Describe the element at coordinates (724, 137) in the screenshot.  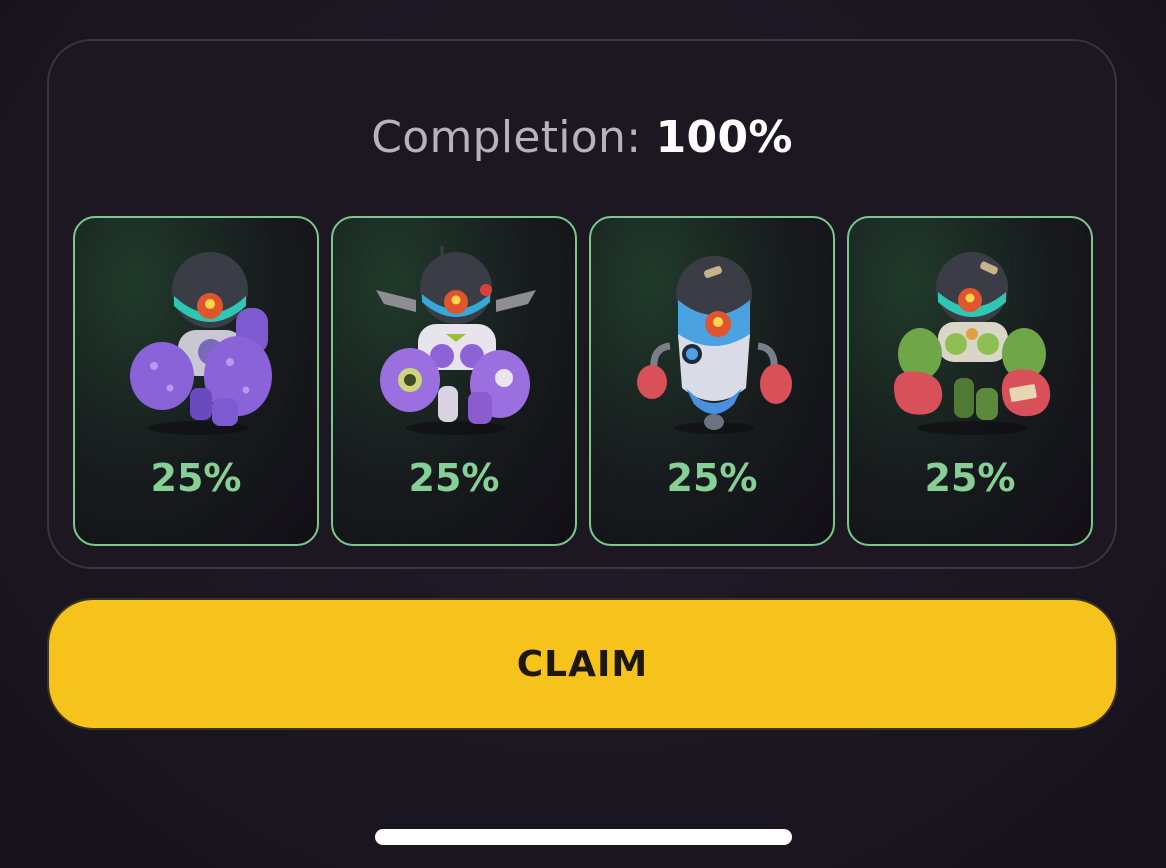
I see `completion-value: 100%` at that location.